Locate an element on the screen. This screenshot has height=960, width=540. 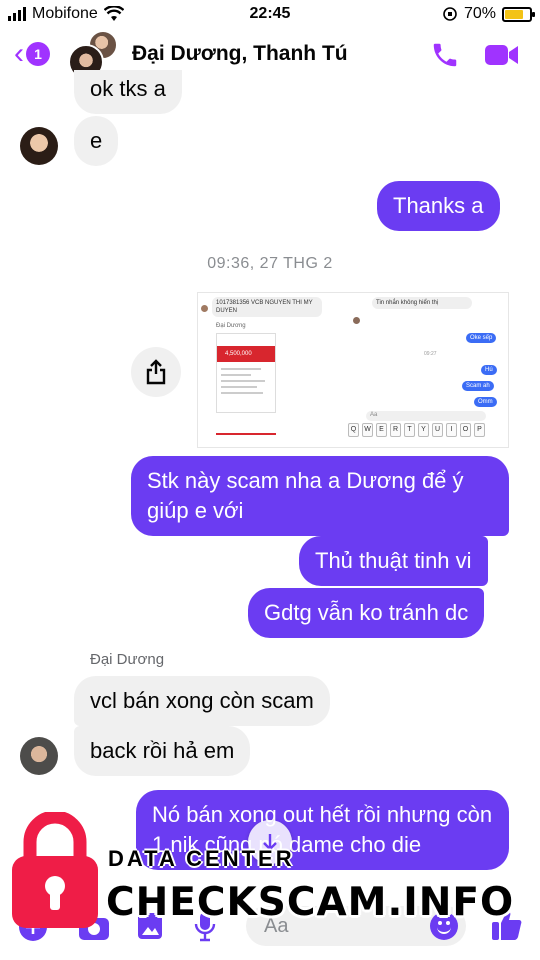
arrow-down-icon is located at coordinates (270, 842).